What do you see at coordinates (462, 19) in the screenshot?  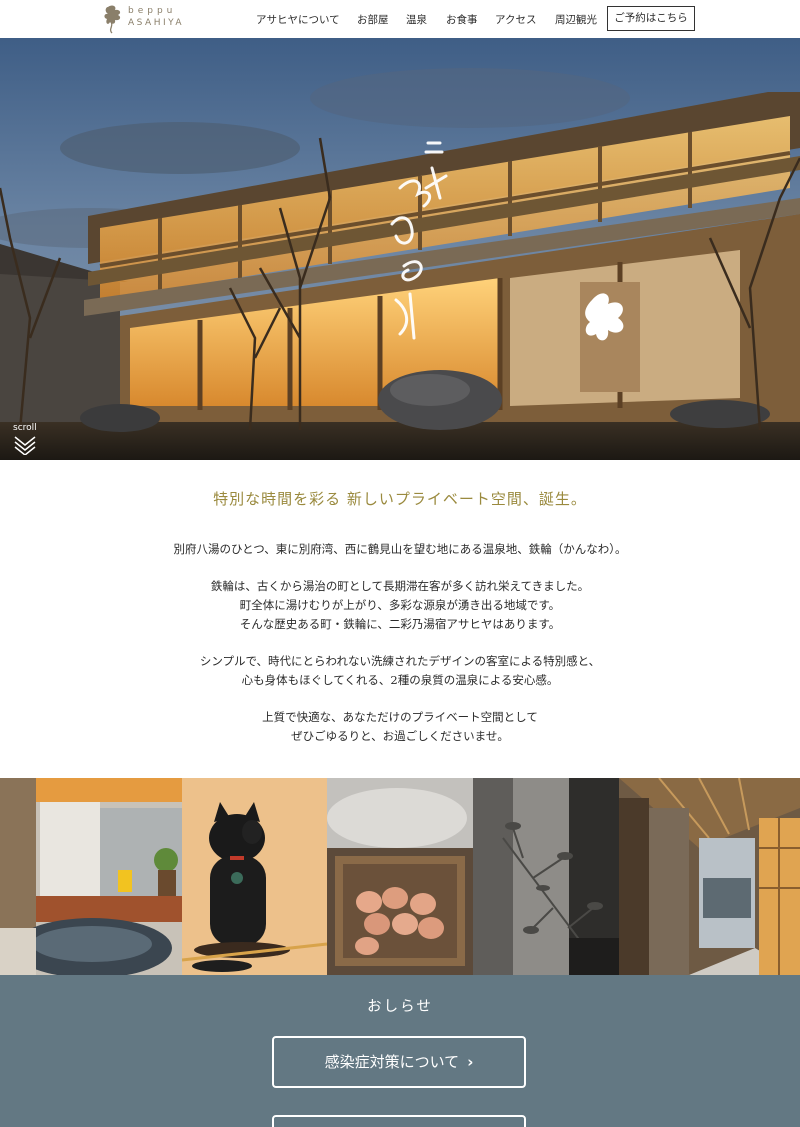 I see `nav-dining: お食事` at bounding box center [462, 19].